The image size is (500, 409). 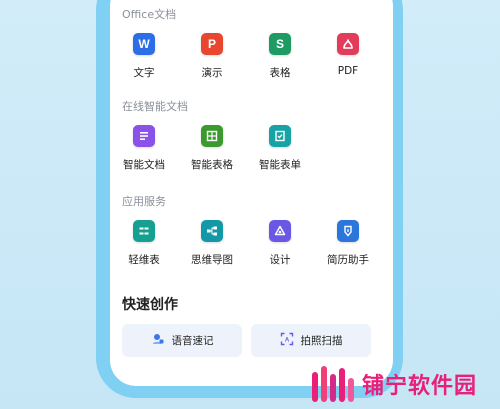 What do you see at coordinates (348, 231) in the screenshot?
I see `resume-icon` at bounding box center [348, 231].